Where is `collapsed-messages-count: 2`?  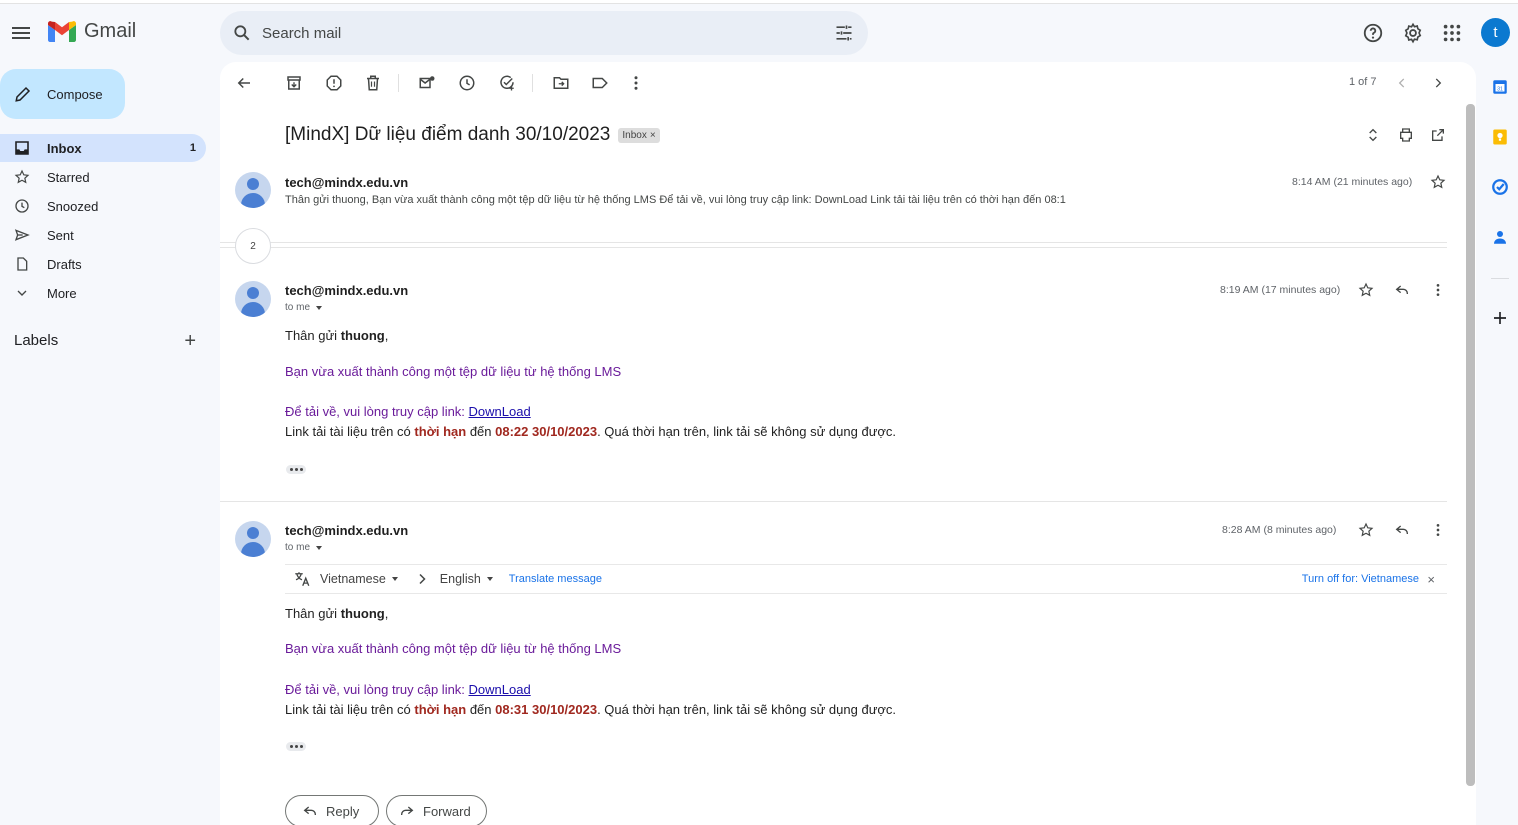 collapsed-messages-count: 2 is located at coordinates (253, 246).